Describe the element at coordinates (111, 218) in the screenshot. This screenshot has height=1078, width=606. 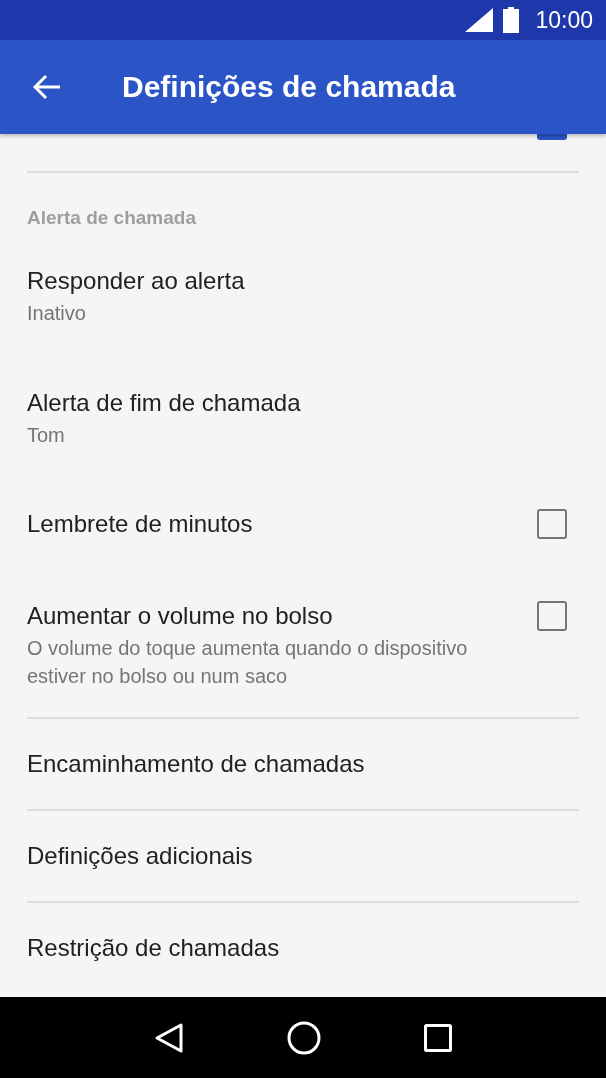
I see `section-header: Alerta de chamada` at that location.